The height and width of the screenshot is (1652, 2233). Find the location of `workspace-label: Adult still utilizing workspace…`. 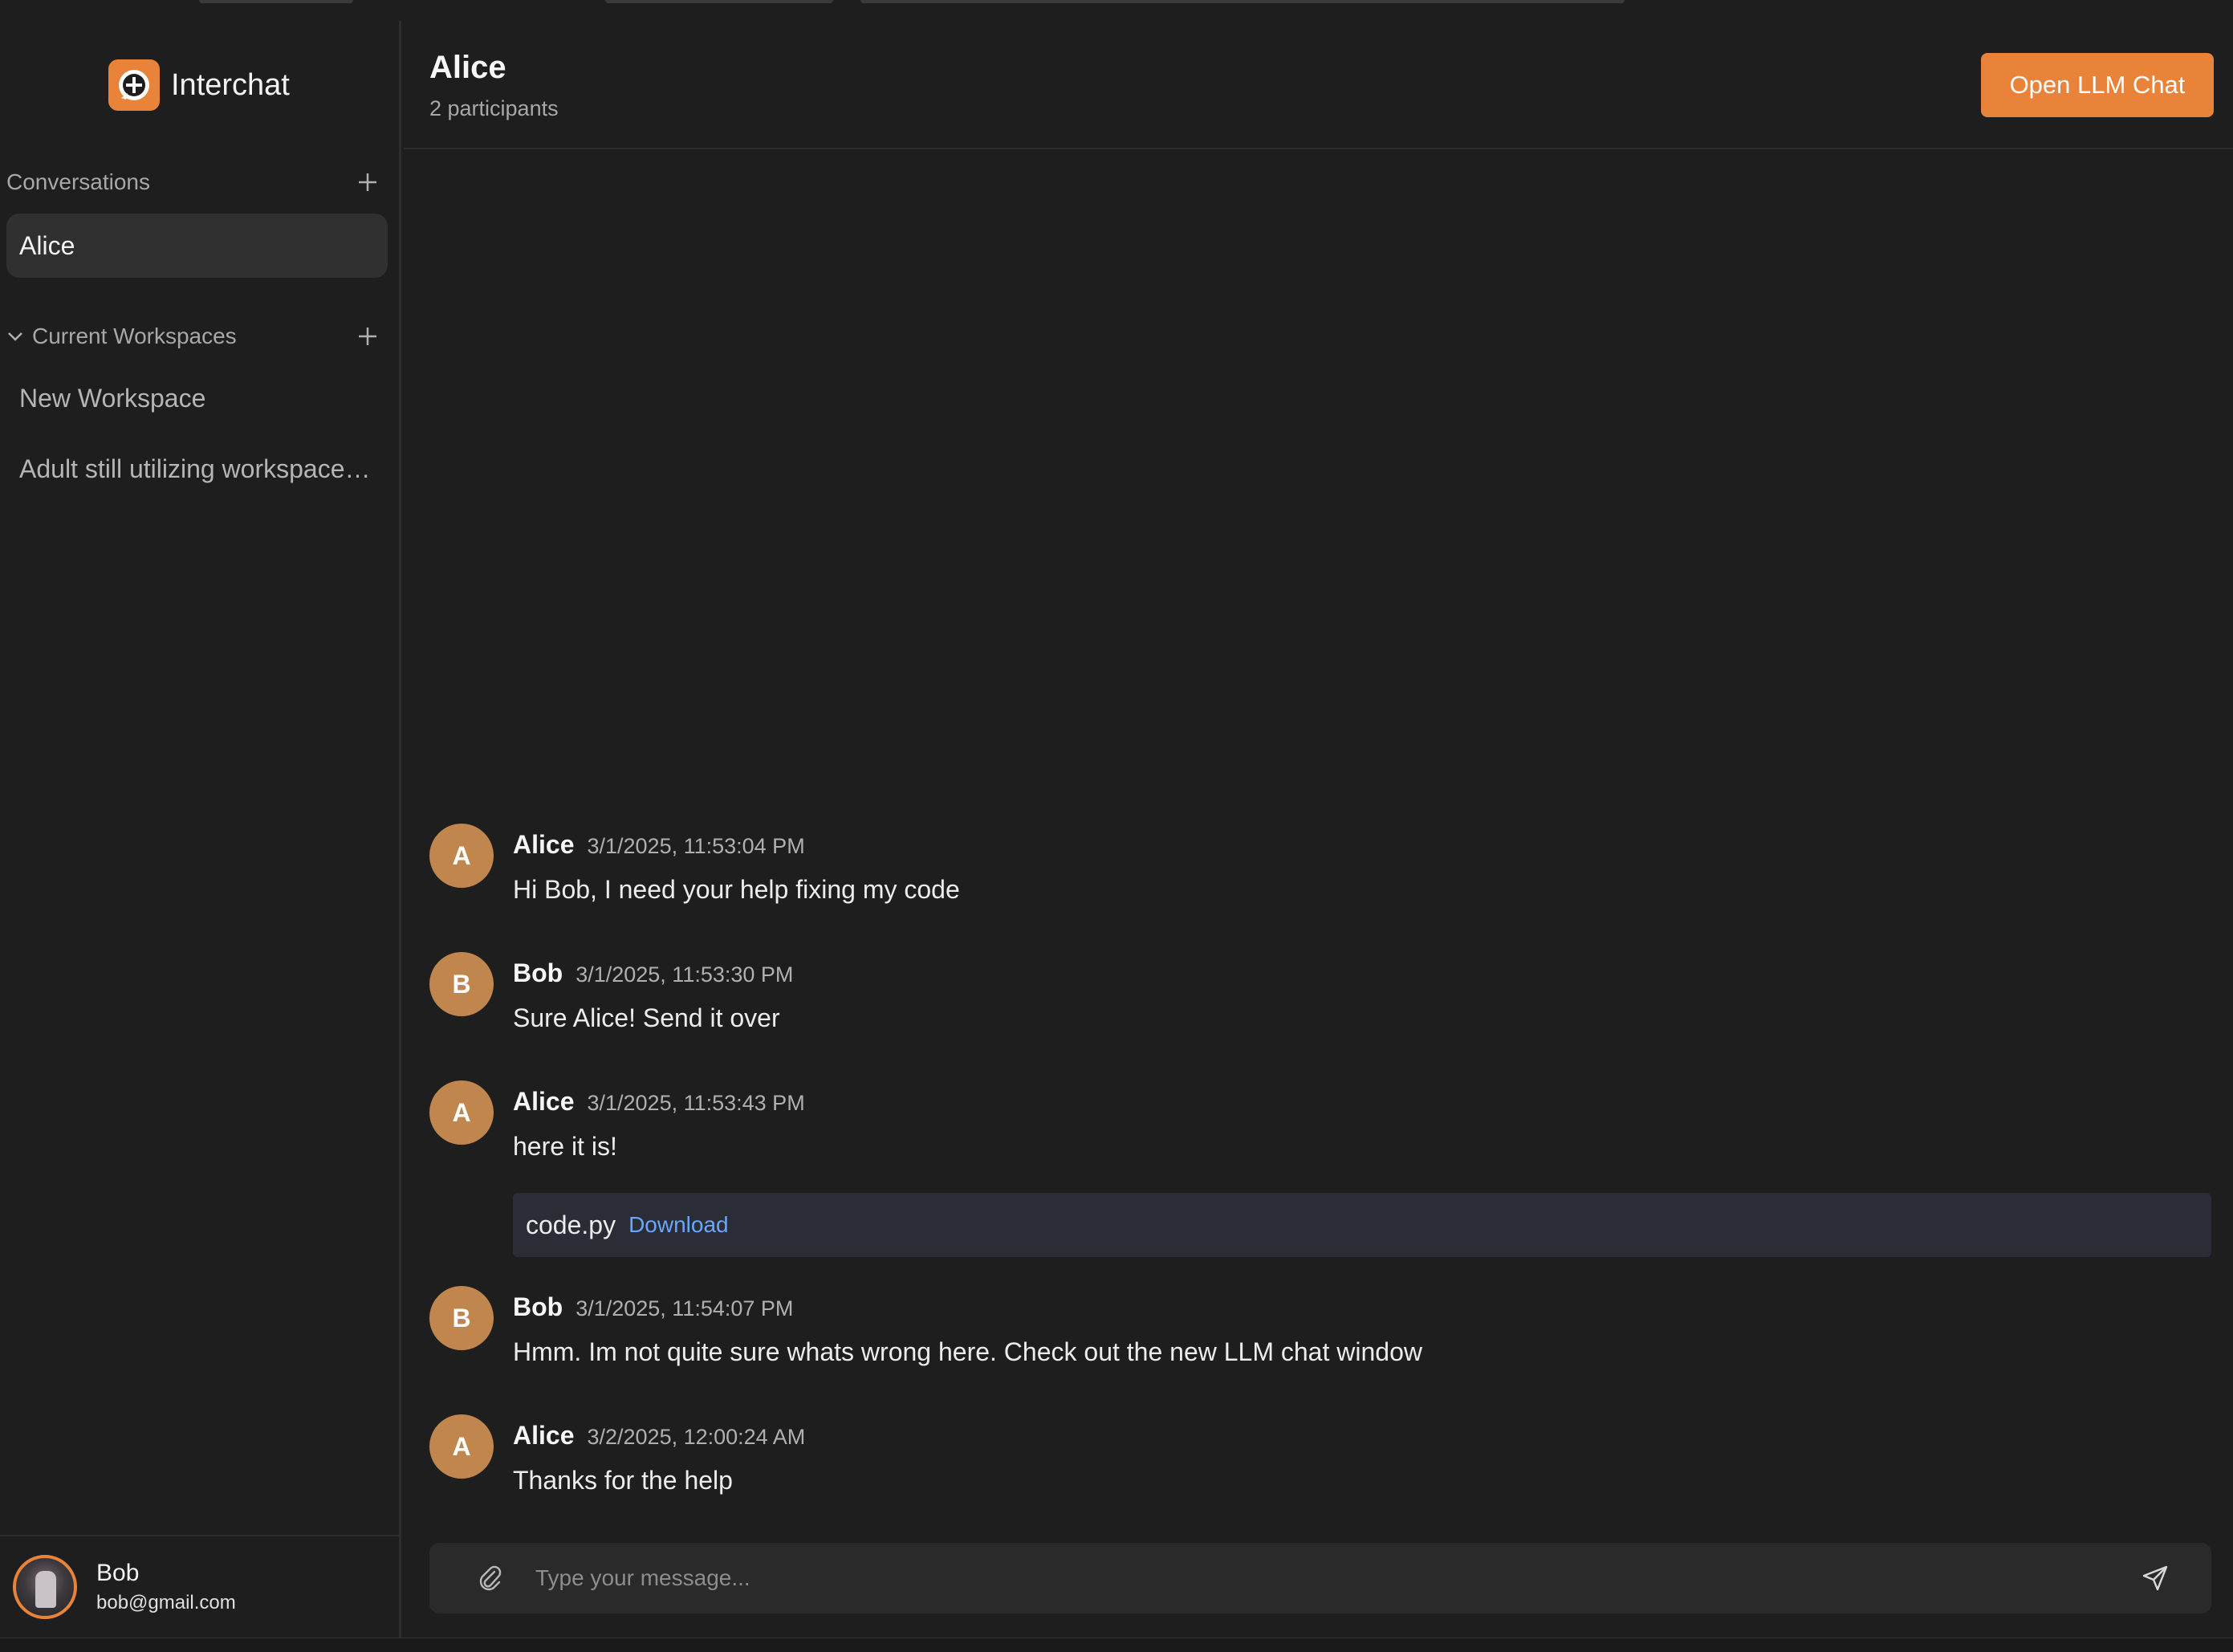

workspace-label: Adult still utilizing workspace… is located at coordinates (195, 468).